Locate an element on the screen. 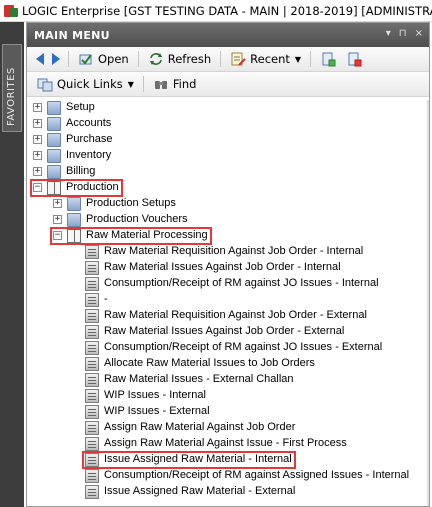 The height and width of the screenshot is (507, 432). tree-row: + Production Vouchers is located at coordinates (228, 220).